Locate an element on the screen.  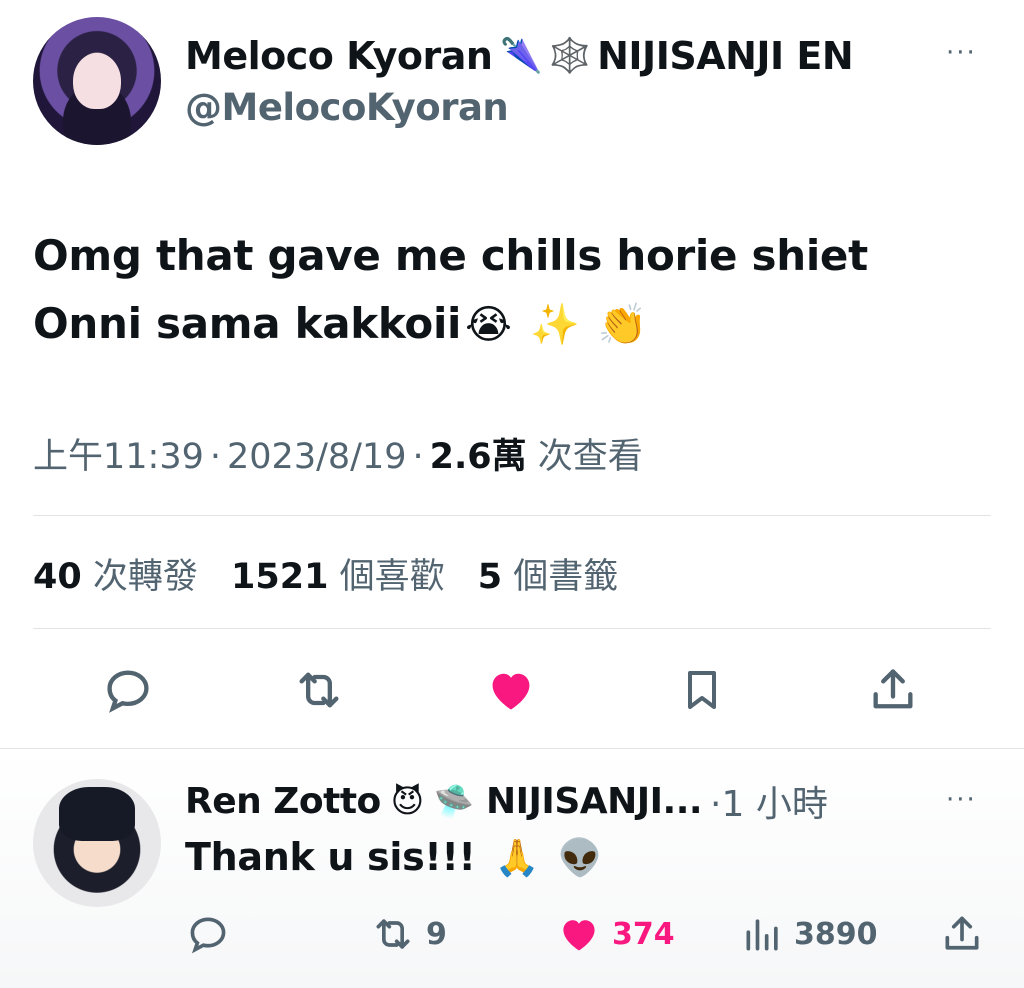
reply-text: Thank u sis!!! is located at coordinates (330, 857).